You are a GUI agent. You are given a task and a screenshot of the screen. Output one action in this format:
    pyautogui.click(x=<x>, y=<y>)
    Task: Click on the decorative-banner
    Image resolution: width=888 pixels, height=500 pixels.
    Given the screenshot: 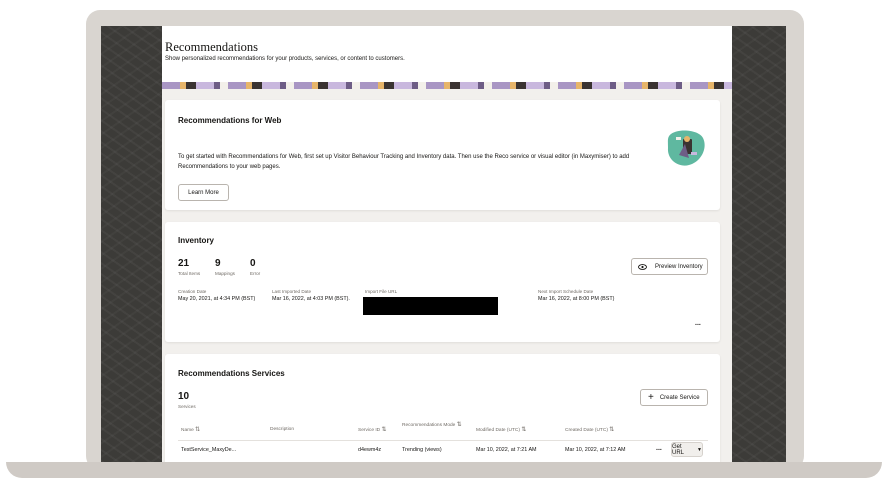 What is the action you would take?
    pyautogui.click(x=447, y=85)
    